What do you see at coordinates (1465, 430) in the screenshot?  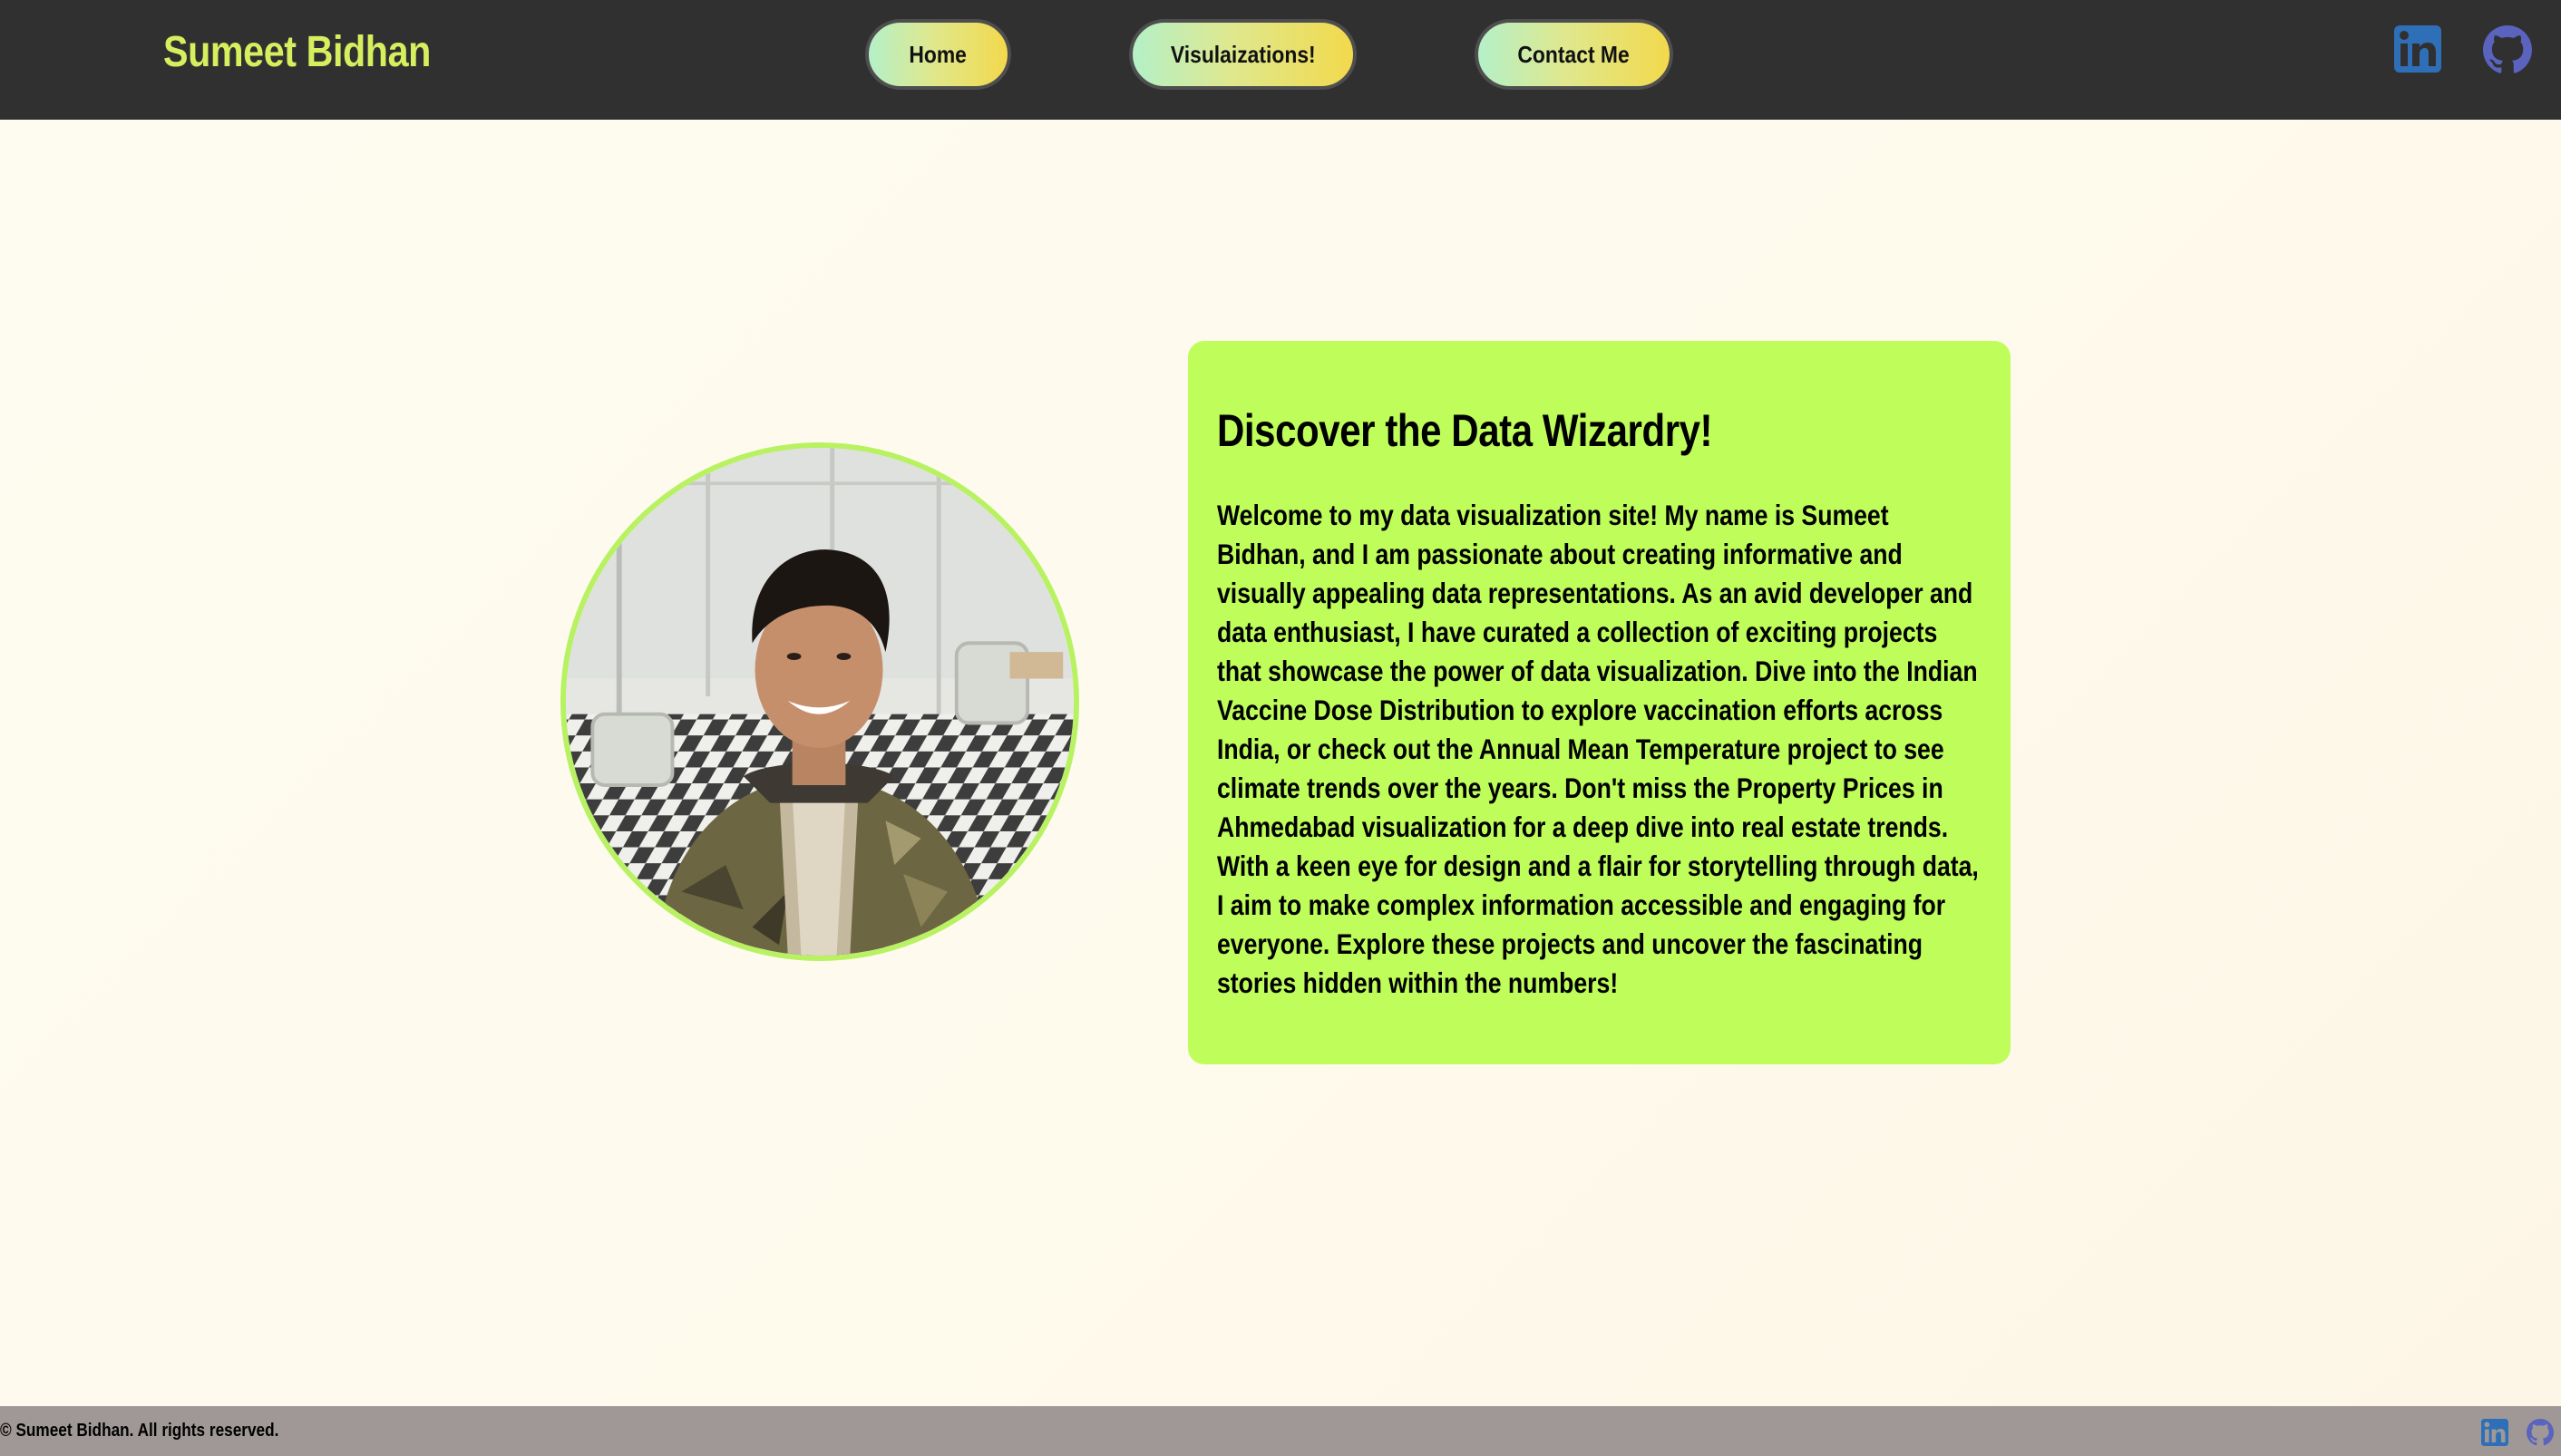 I see `intro-title: Discover the Data Wizardry!` at bounding box center [1465, 430].